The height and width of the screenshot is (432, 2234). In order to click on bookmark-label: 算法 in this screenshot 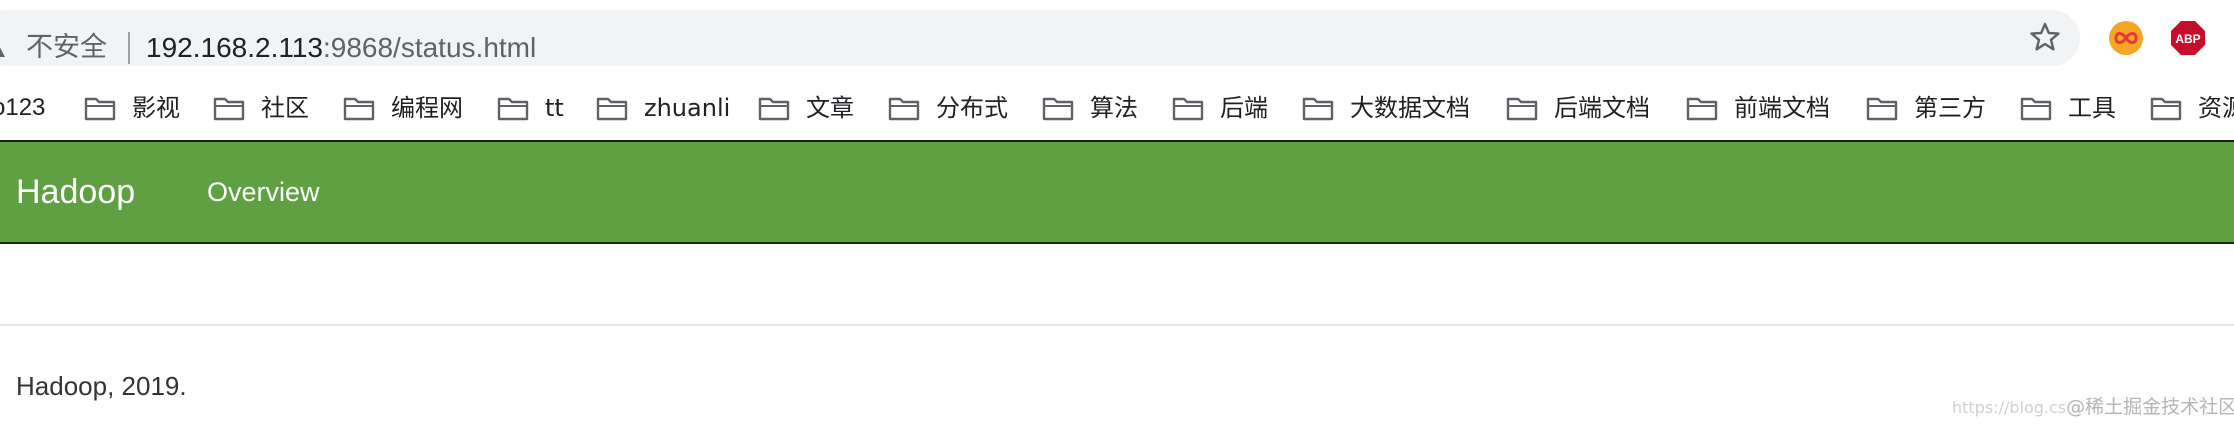, I will do `click(1114, 108)`.